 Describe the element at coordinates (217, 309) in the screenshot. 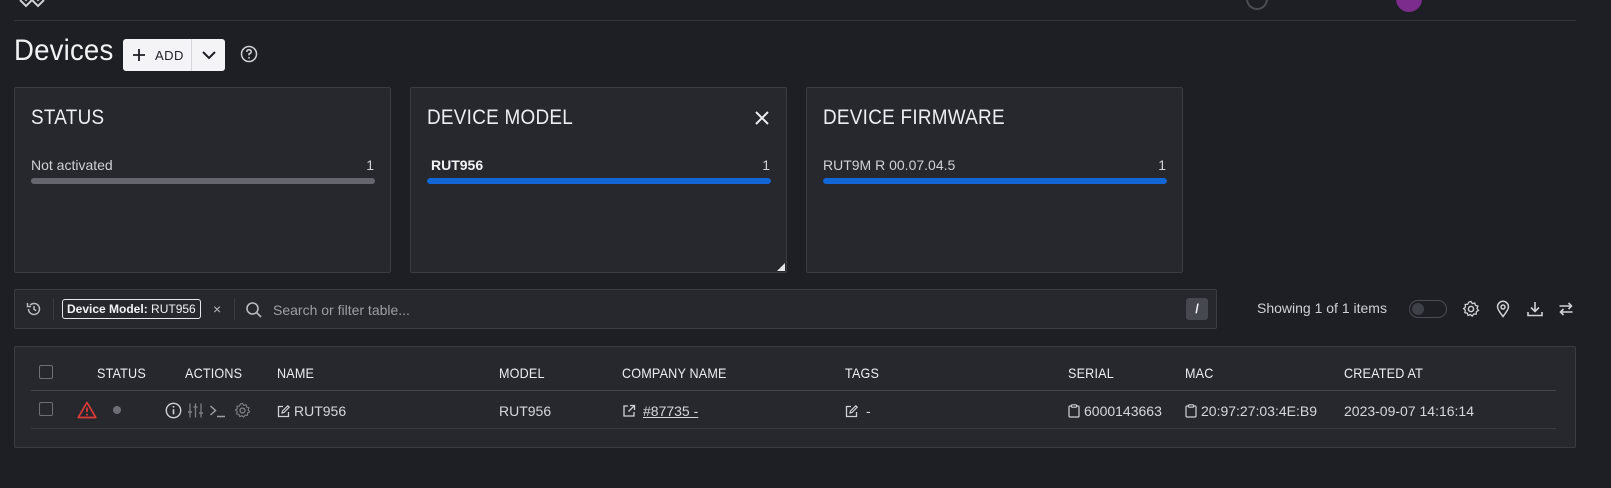

I see `filter-chip-remove-button: ×` at that location.